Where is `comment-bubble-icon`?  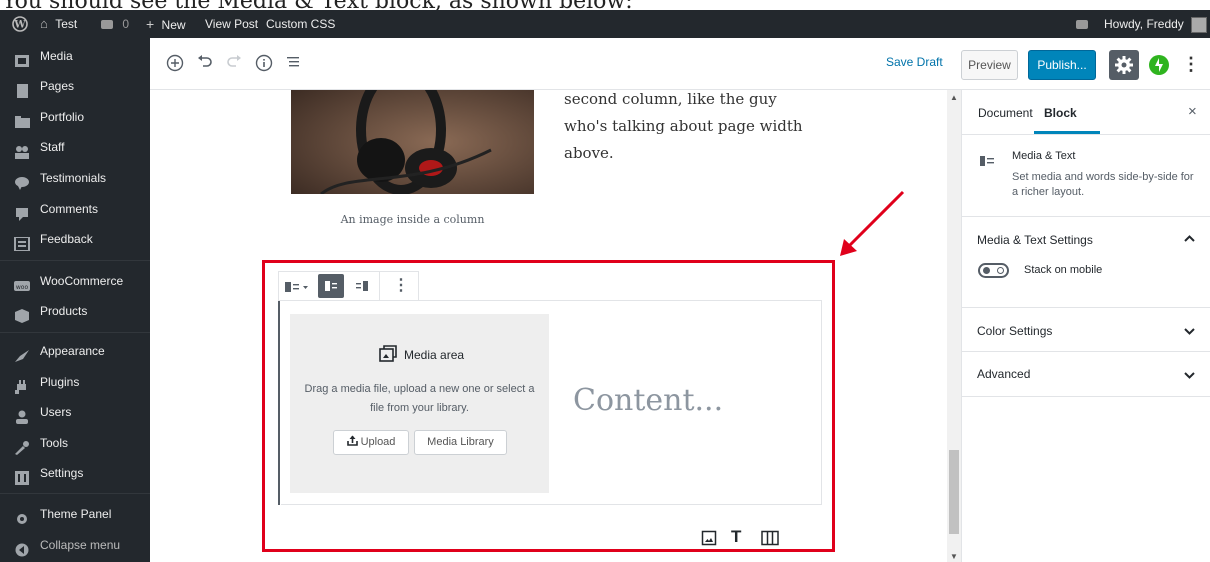
comment-bubble-icon is located at coordinates (107, 25).